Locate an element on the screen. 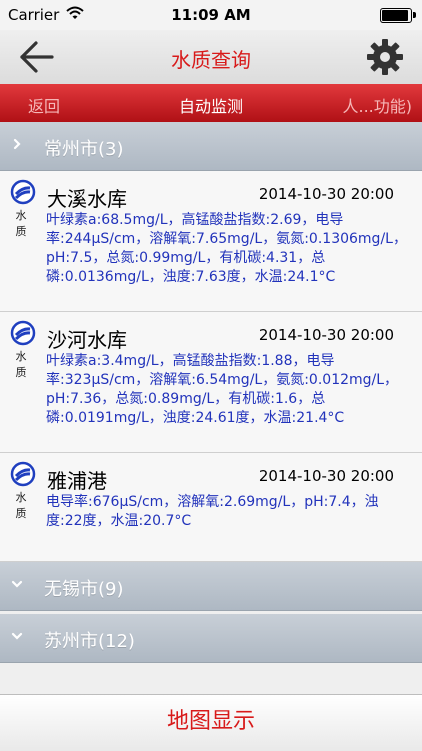 The width and height of the screenshot is (422, 751). group-label: 无锡市(9) is located at coordinates (84, 589).